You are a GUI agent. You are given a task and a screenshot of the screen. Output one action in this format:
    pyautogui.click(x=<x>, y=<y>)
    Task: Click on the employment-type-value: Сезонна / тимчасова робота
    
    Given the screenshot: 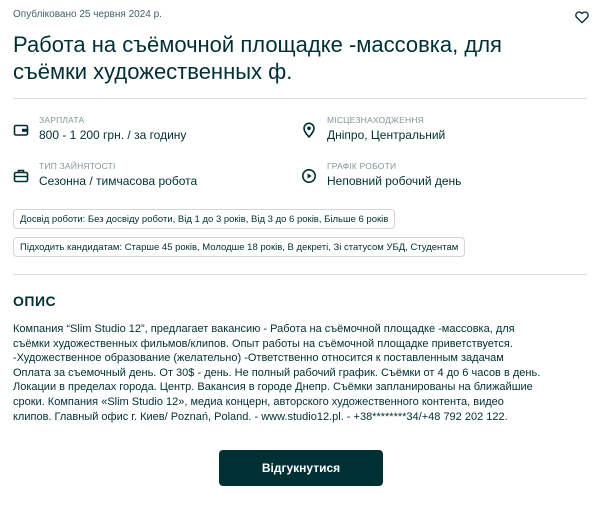 What is the action you would take?
    pyautogui.click(x=118, y=181)
    